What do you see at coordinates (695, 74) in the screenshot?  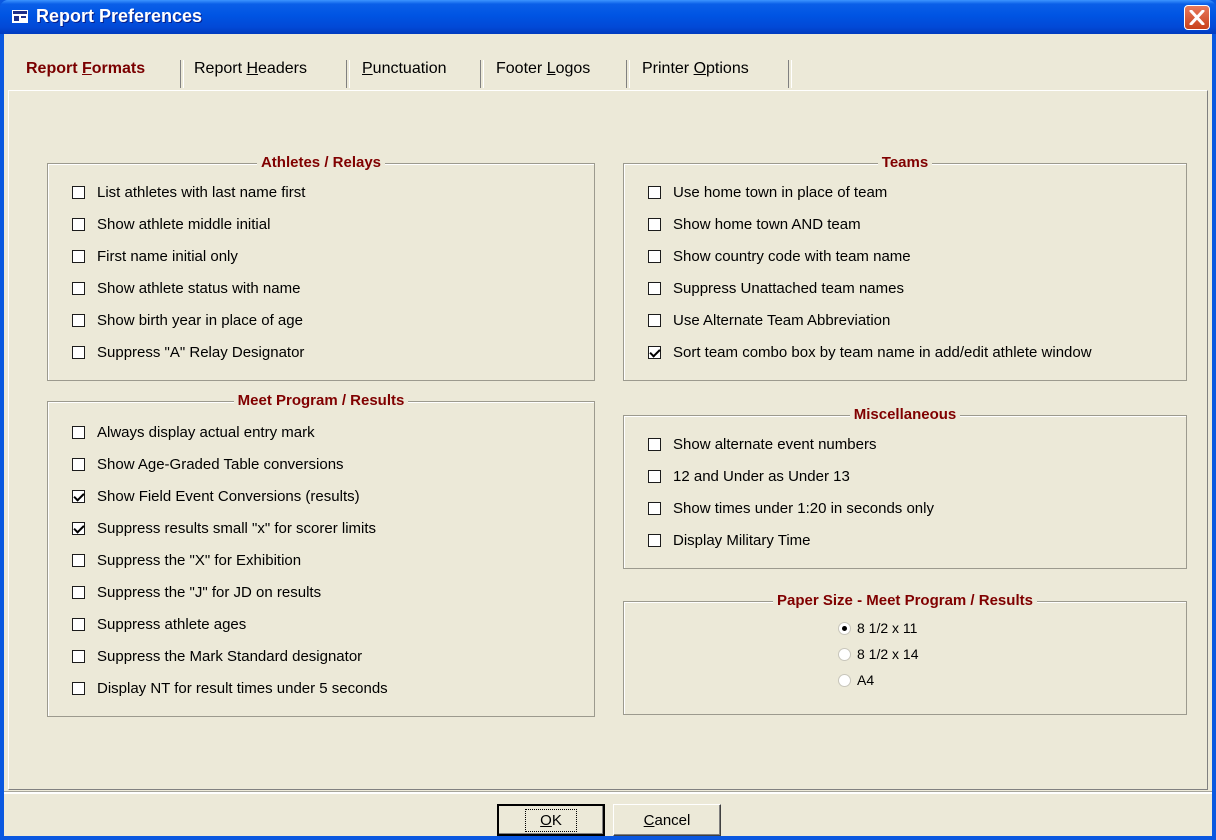 I see `tab-printer-options: Printer Options` at bounding box center [695, 74].